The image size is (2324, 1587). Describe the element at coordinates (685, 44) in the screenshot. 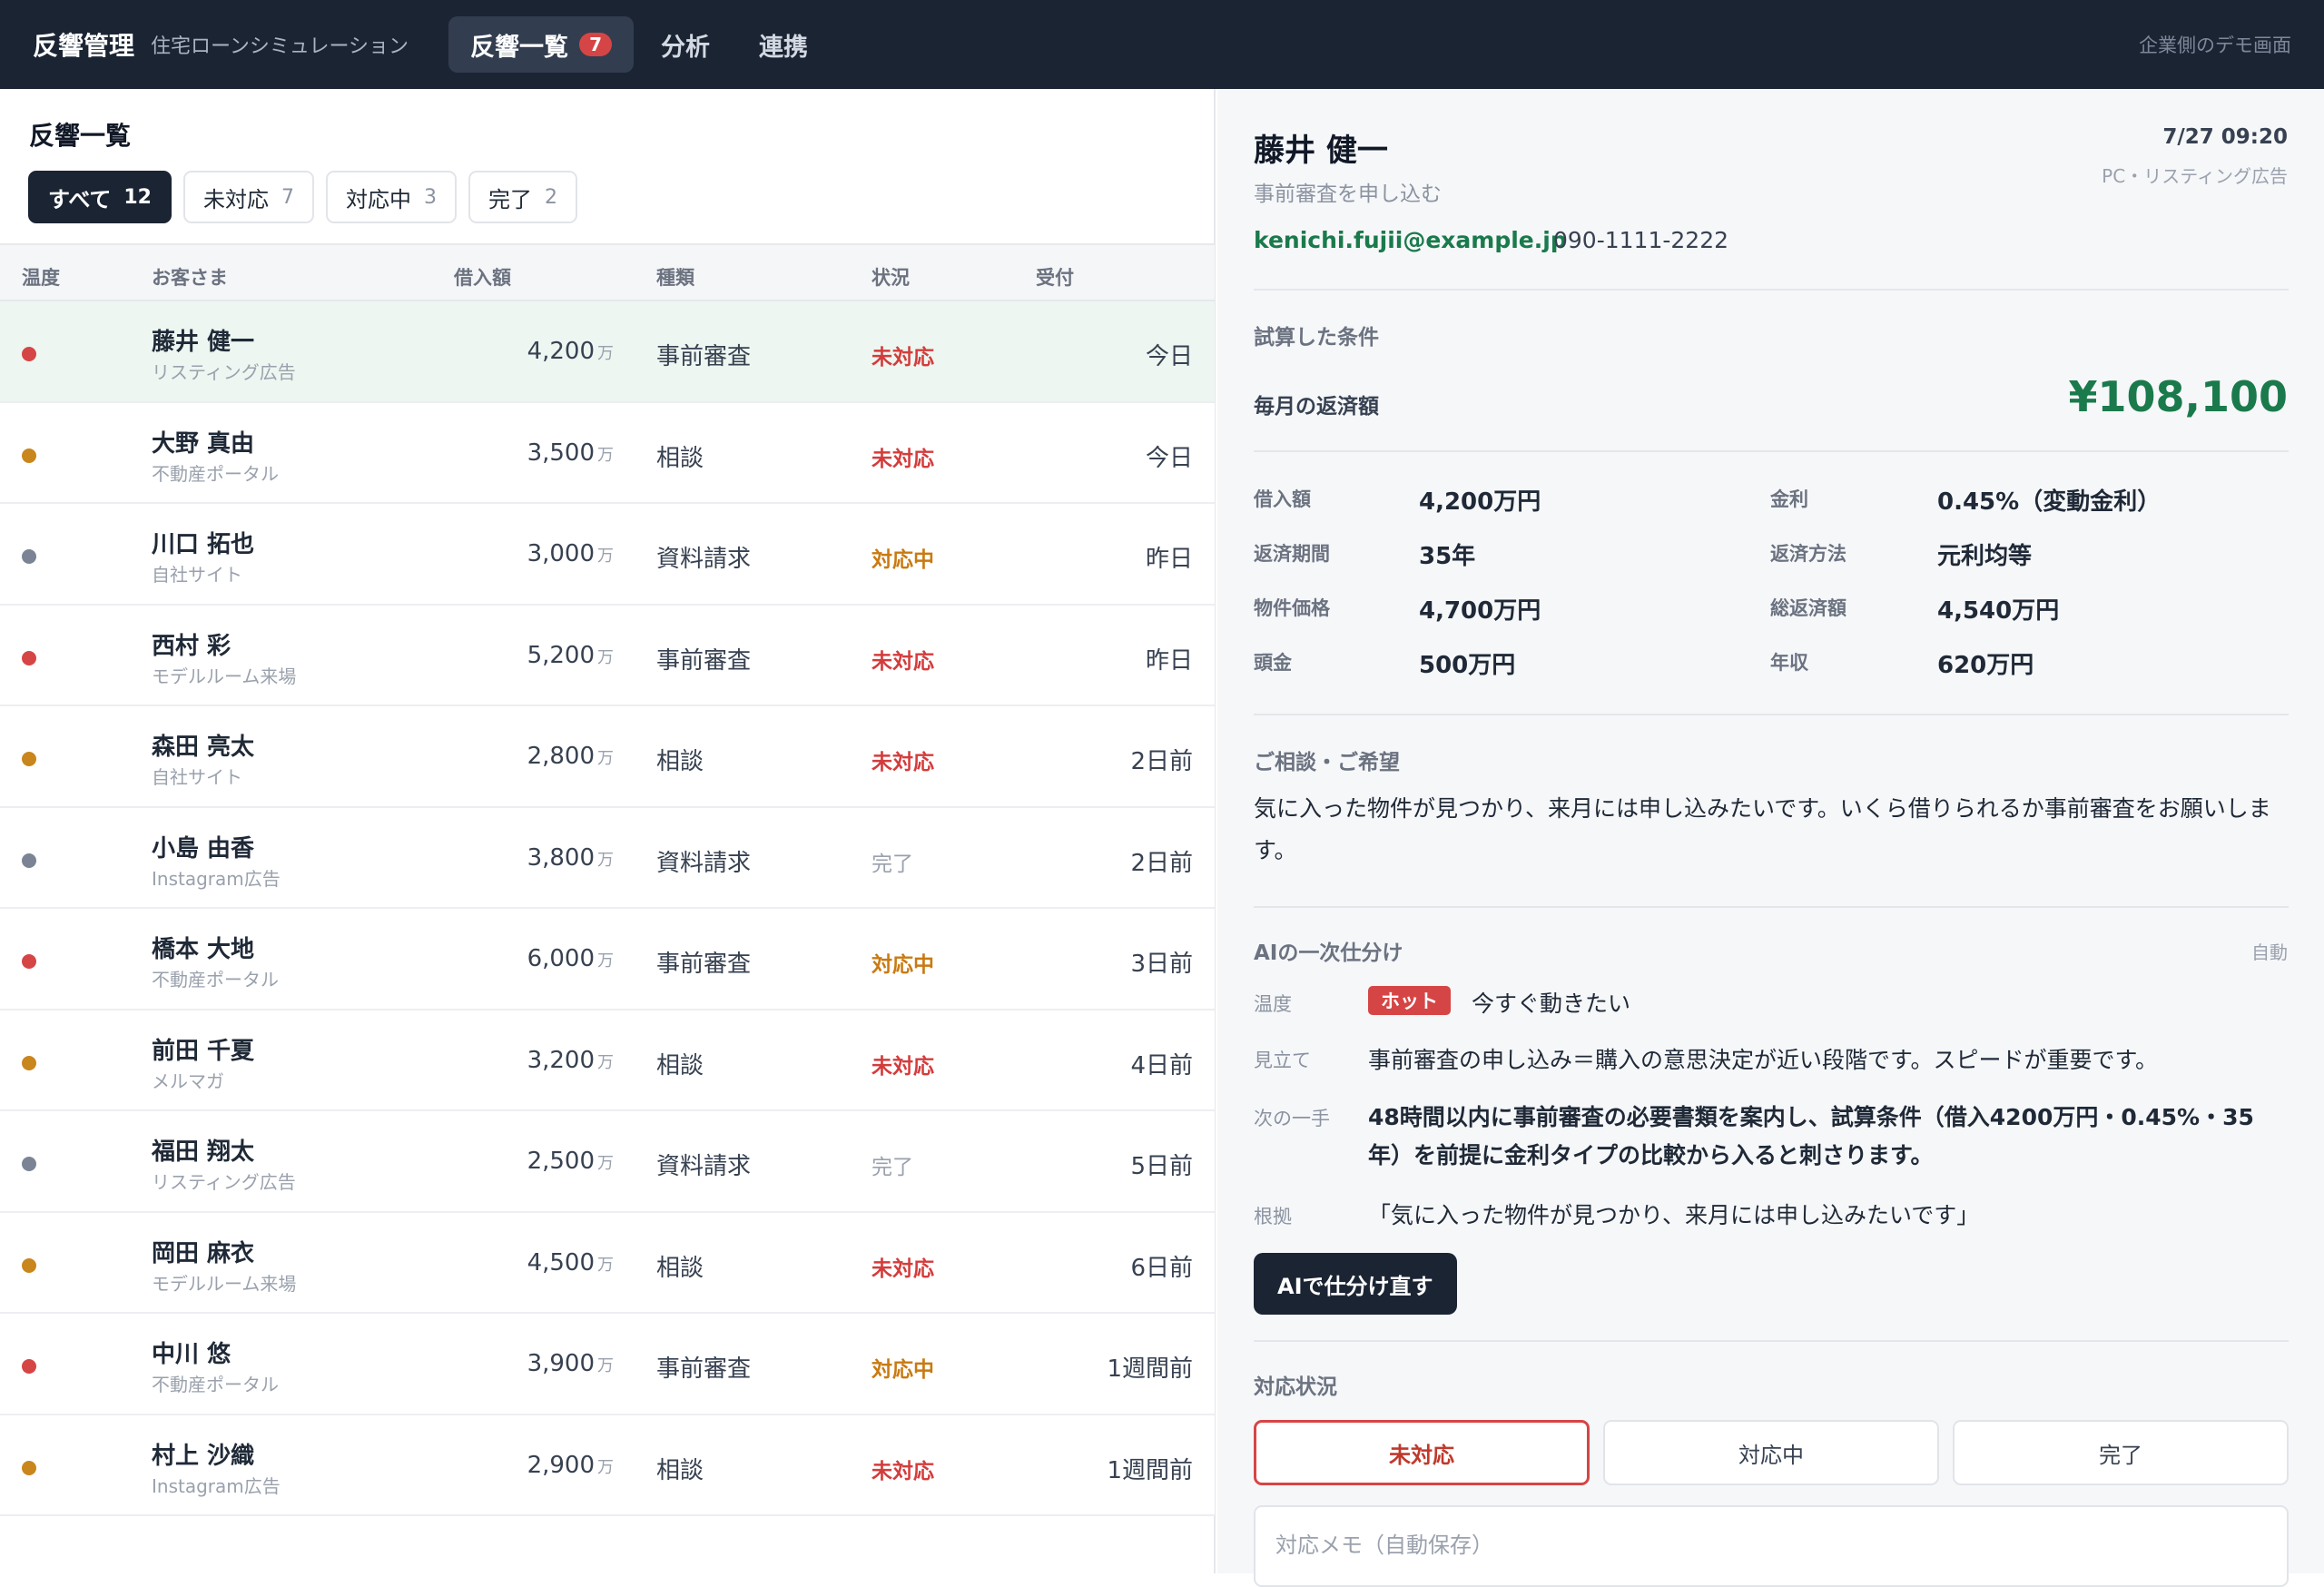

I see `nav-item-analytics: 分析` at that location.